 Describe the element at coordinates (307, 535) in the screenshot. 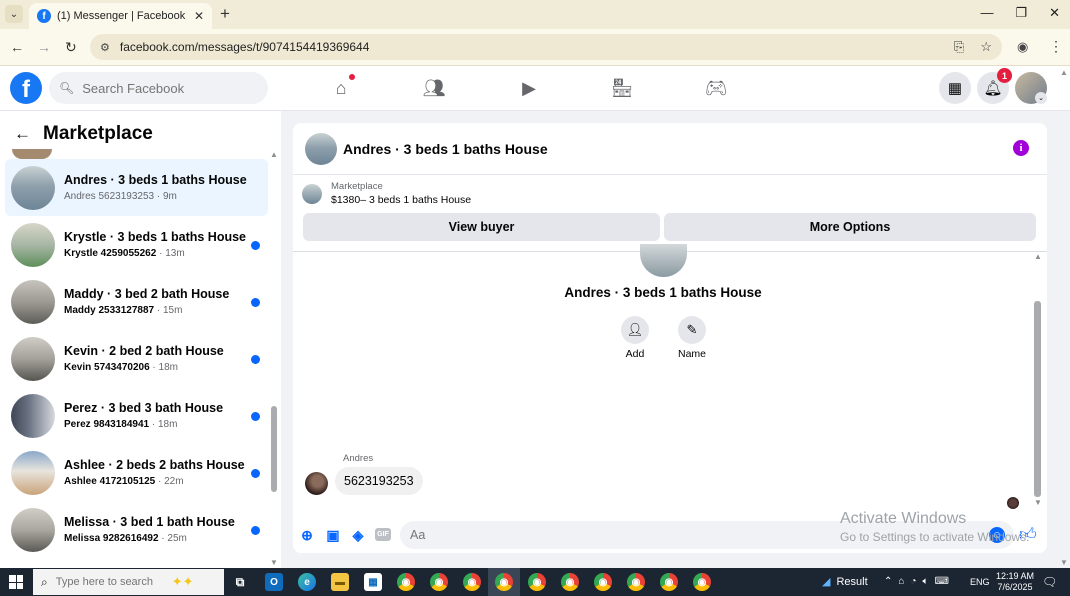

I see `more-actions-plus-icon: ⊕` at that location.